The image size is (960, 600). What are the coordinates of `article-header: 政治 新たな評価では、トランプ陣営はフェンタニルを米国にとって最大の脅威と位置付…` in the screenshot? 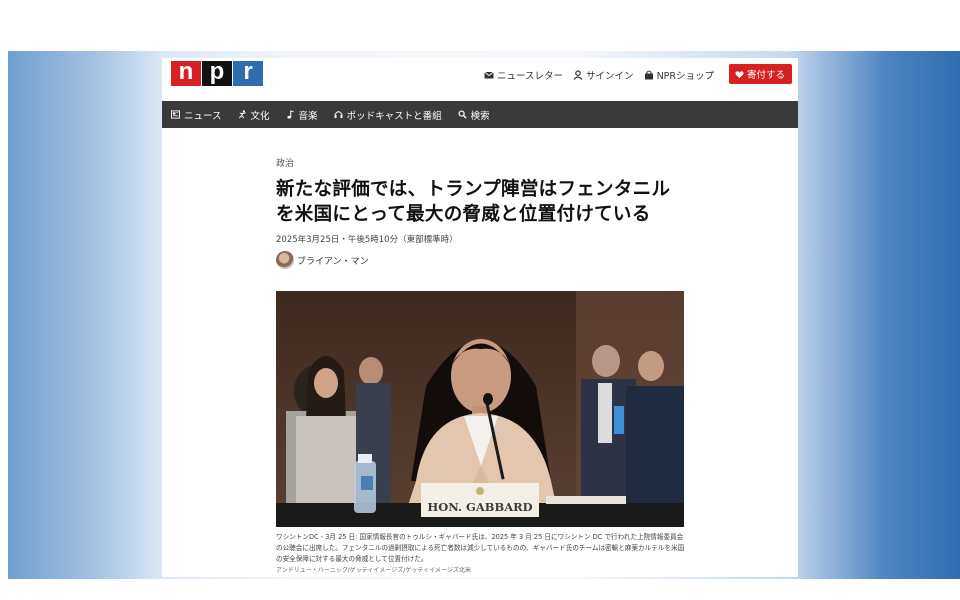 It's located at (481, 212).